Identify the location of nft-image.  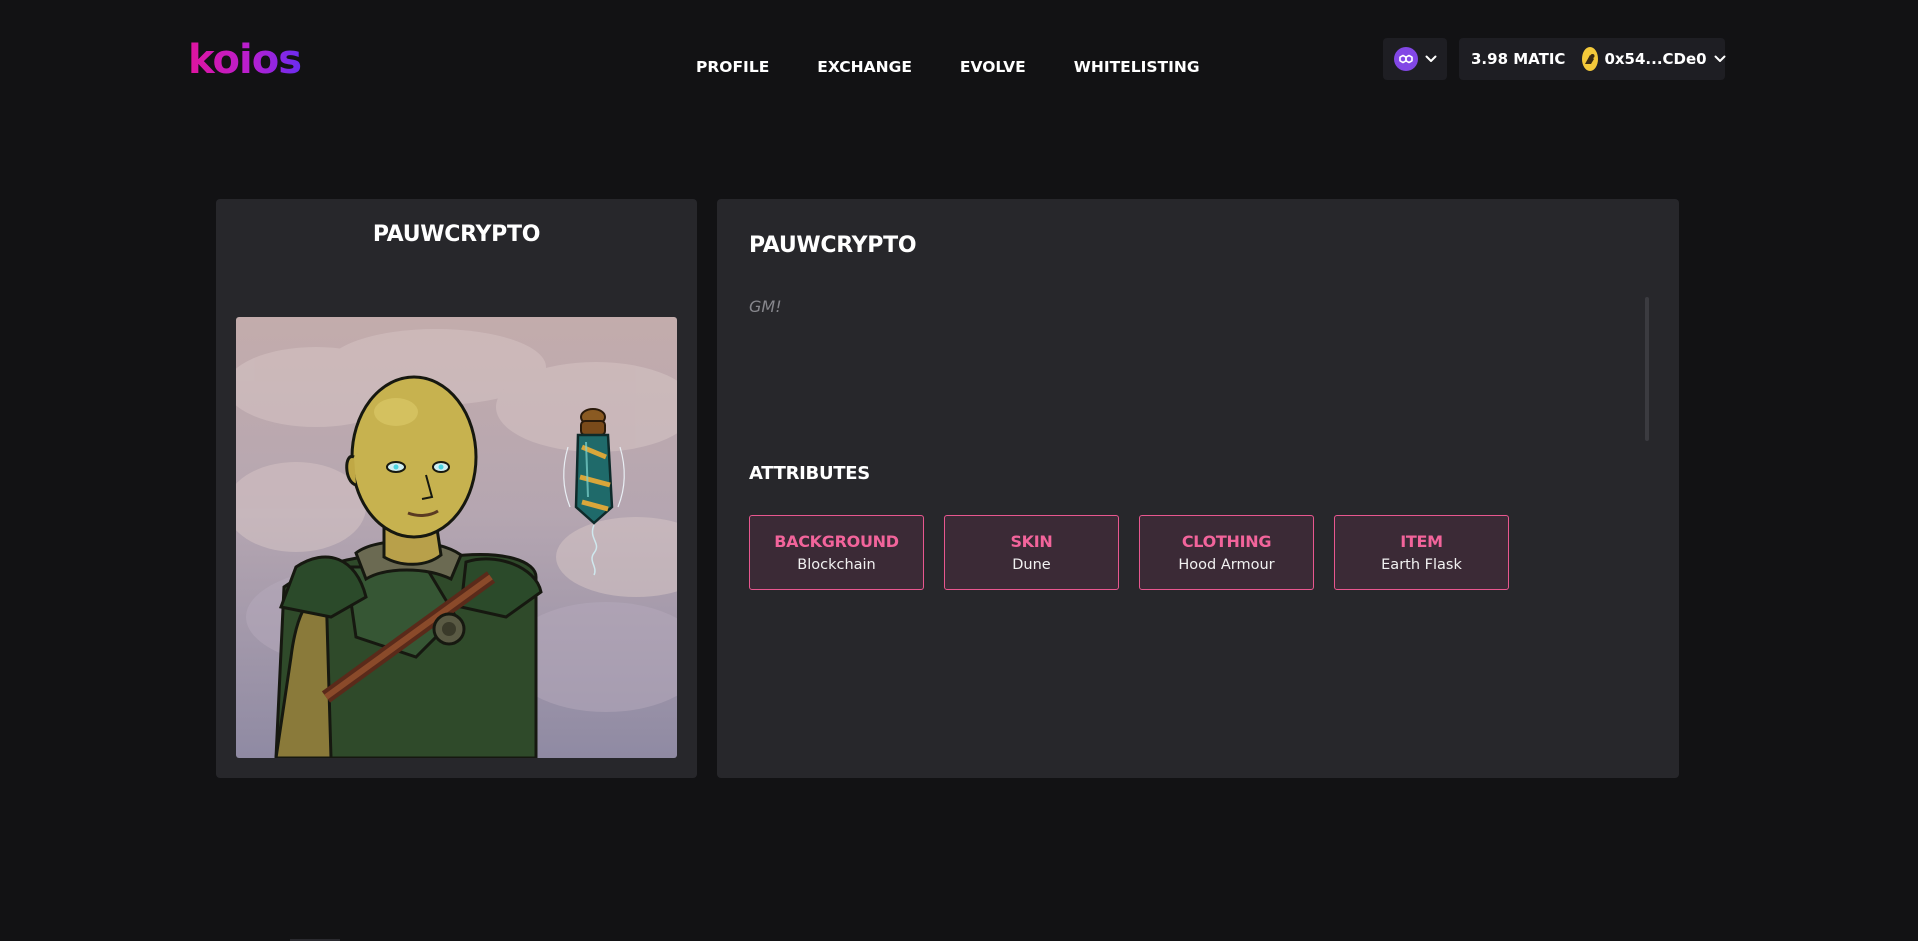
(456, 537).